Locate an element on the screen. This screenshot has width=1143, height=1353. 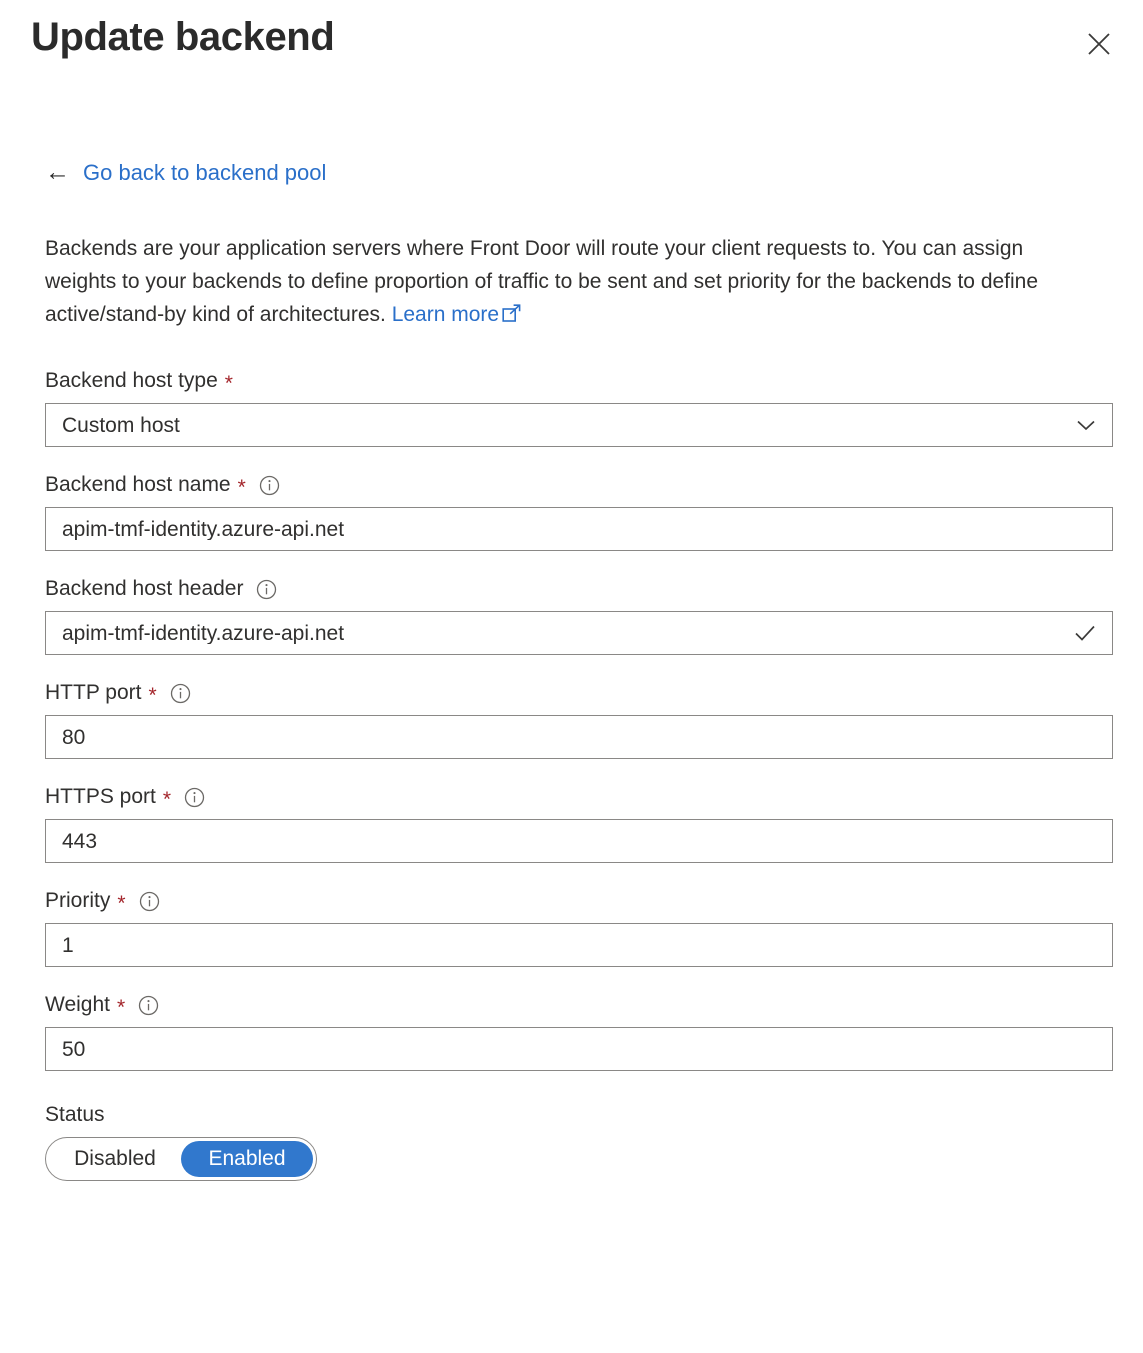
field-https-port: HTTPS port * 443 is located at coordinates (579, 823).